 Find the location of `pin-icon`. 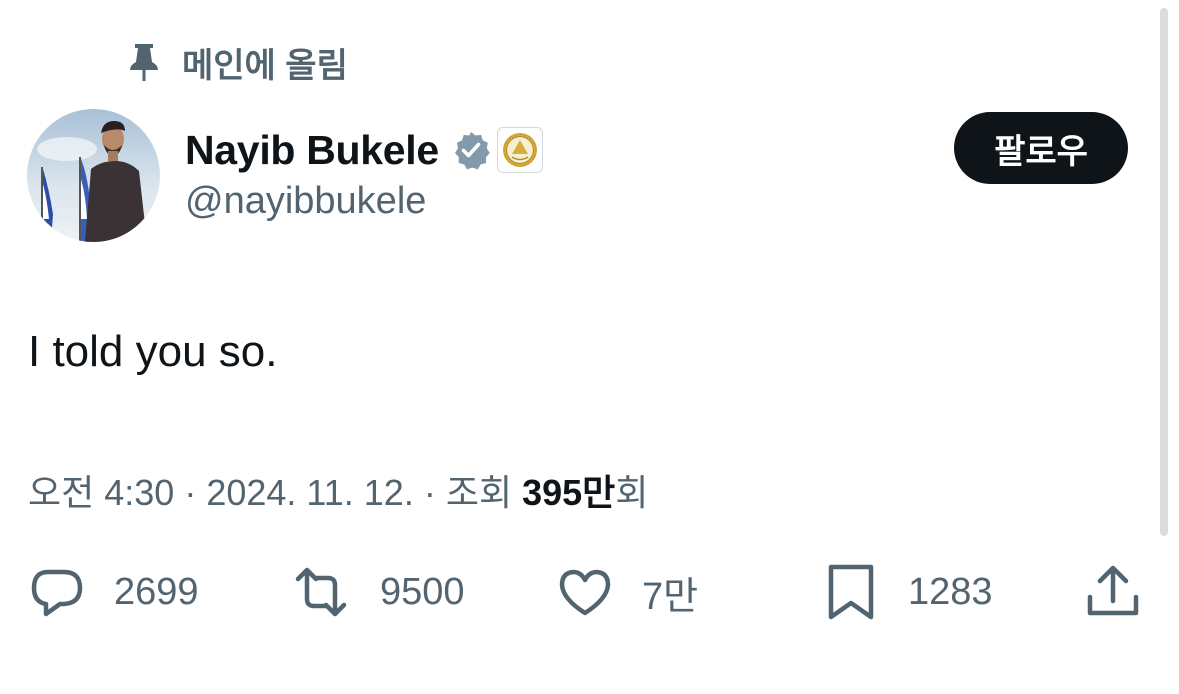

pin-icon is located at coordinates (144, 62).